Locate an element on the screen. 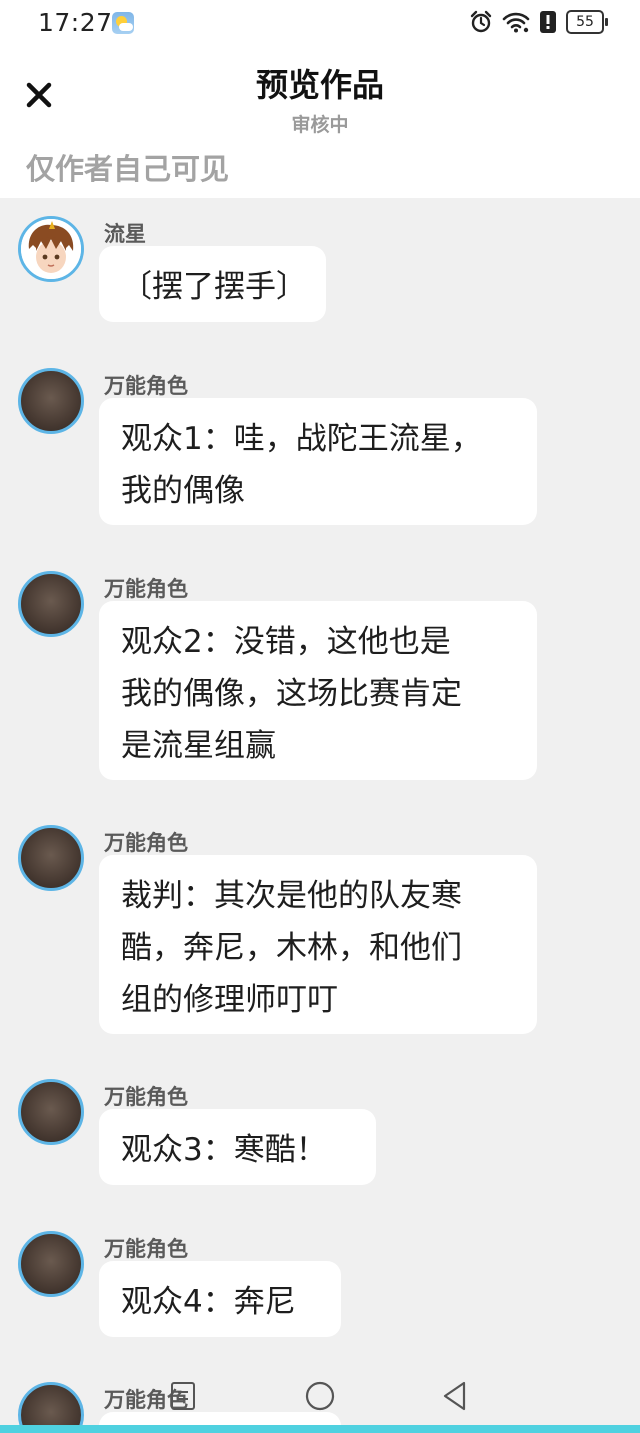 Image resolution: width=640 pixels, height=1433 pixels. message-bubble: 观众3：寒酷！ is located at coordinates (237, 1147).